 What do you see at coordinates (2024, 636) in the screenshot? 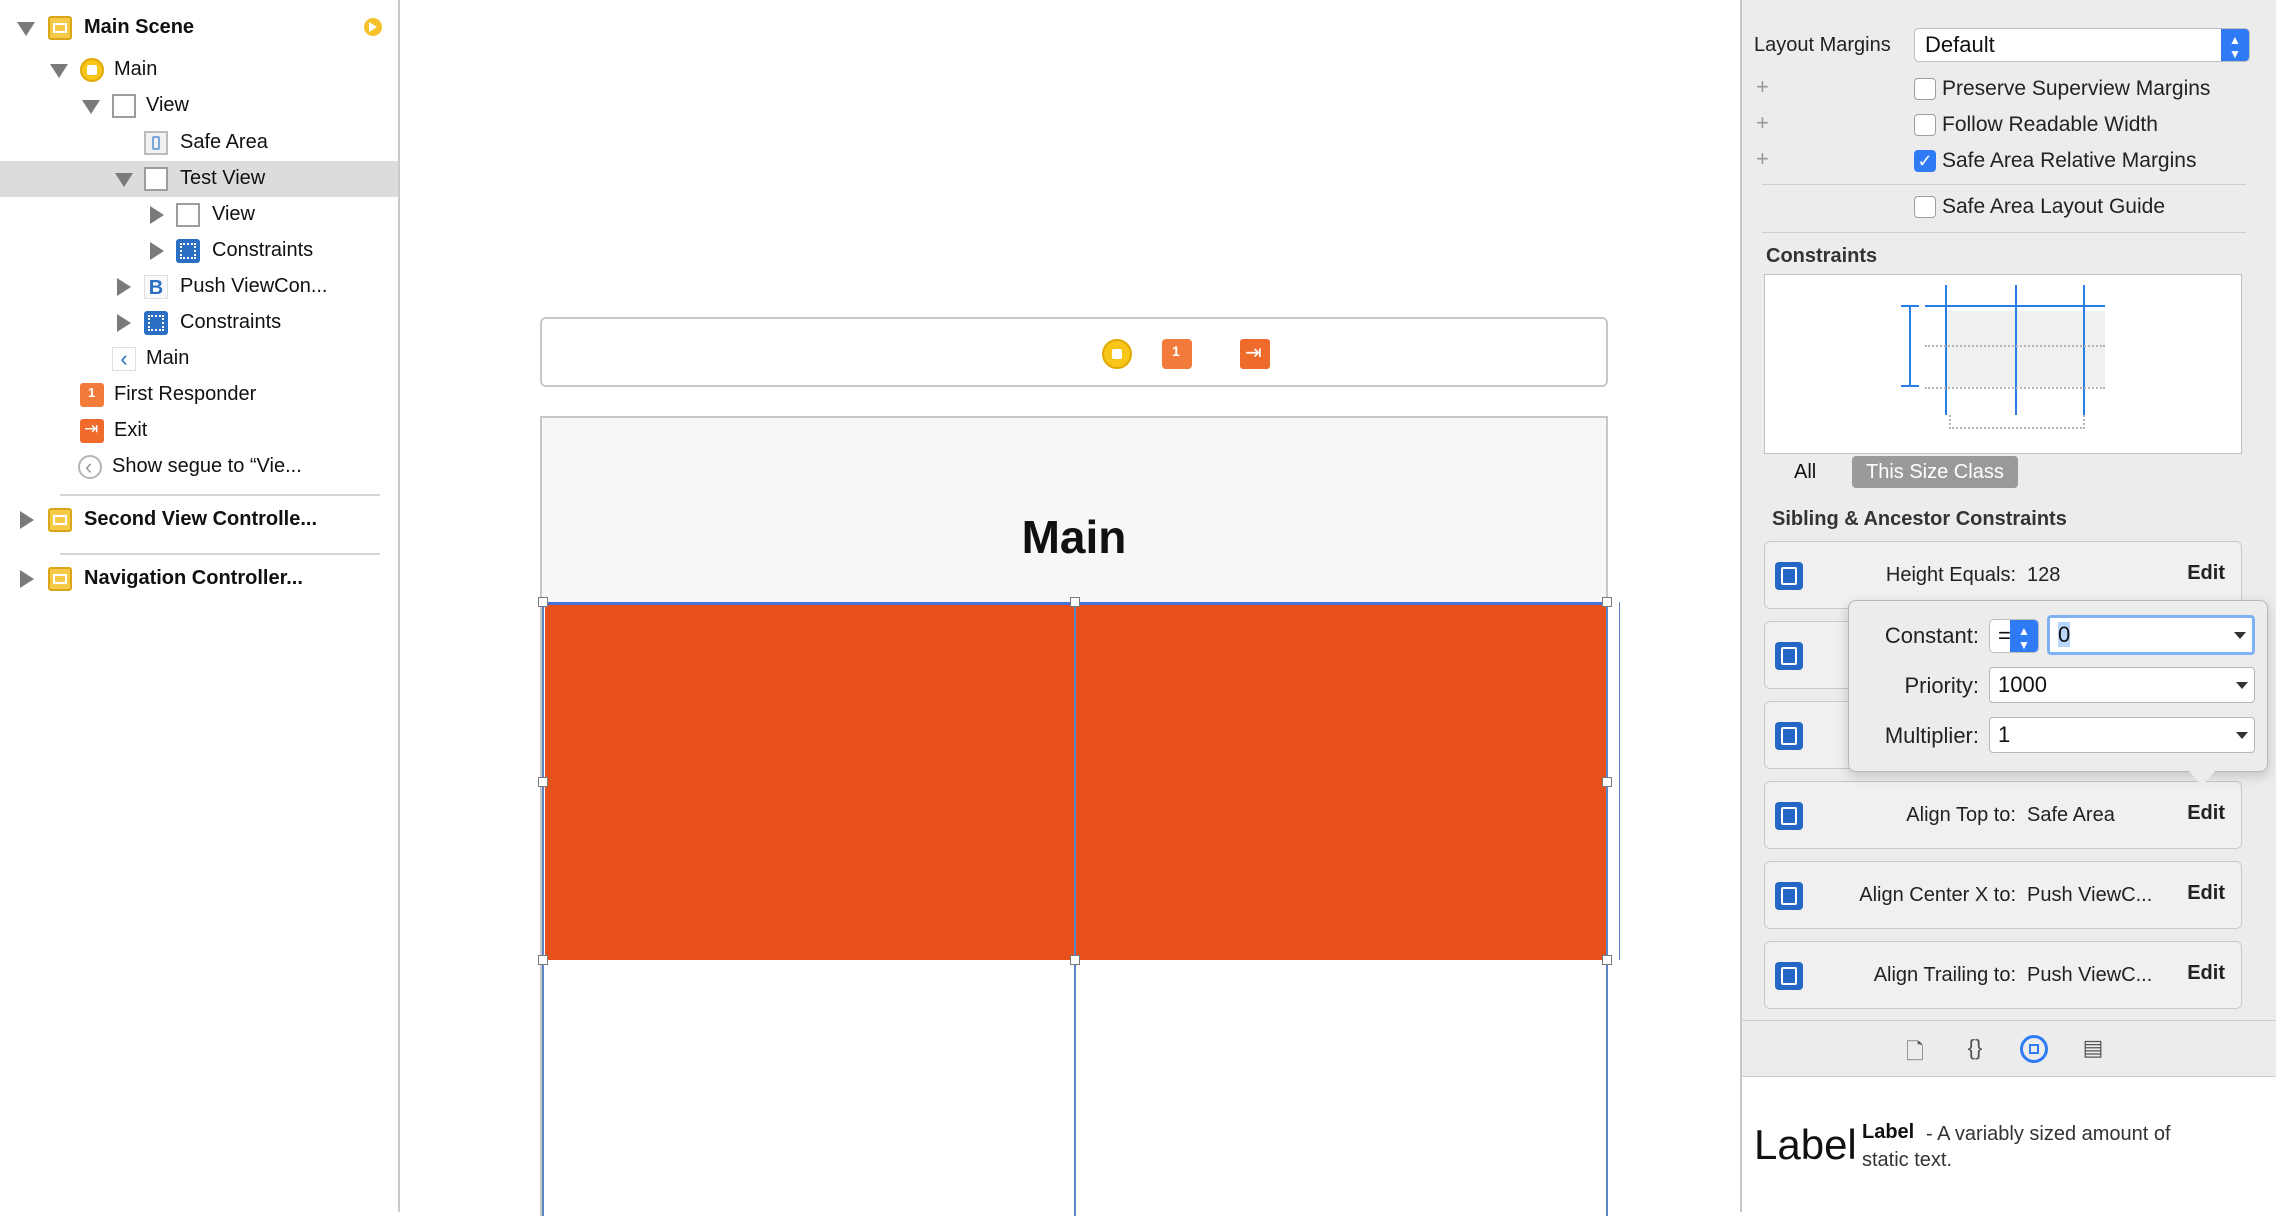
I see `popup-arrows-icon: ▲ ▼` at bounding box center [2024, 636].